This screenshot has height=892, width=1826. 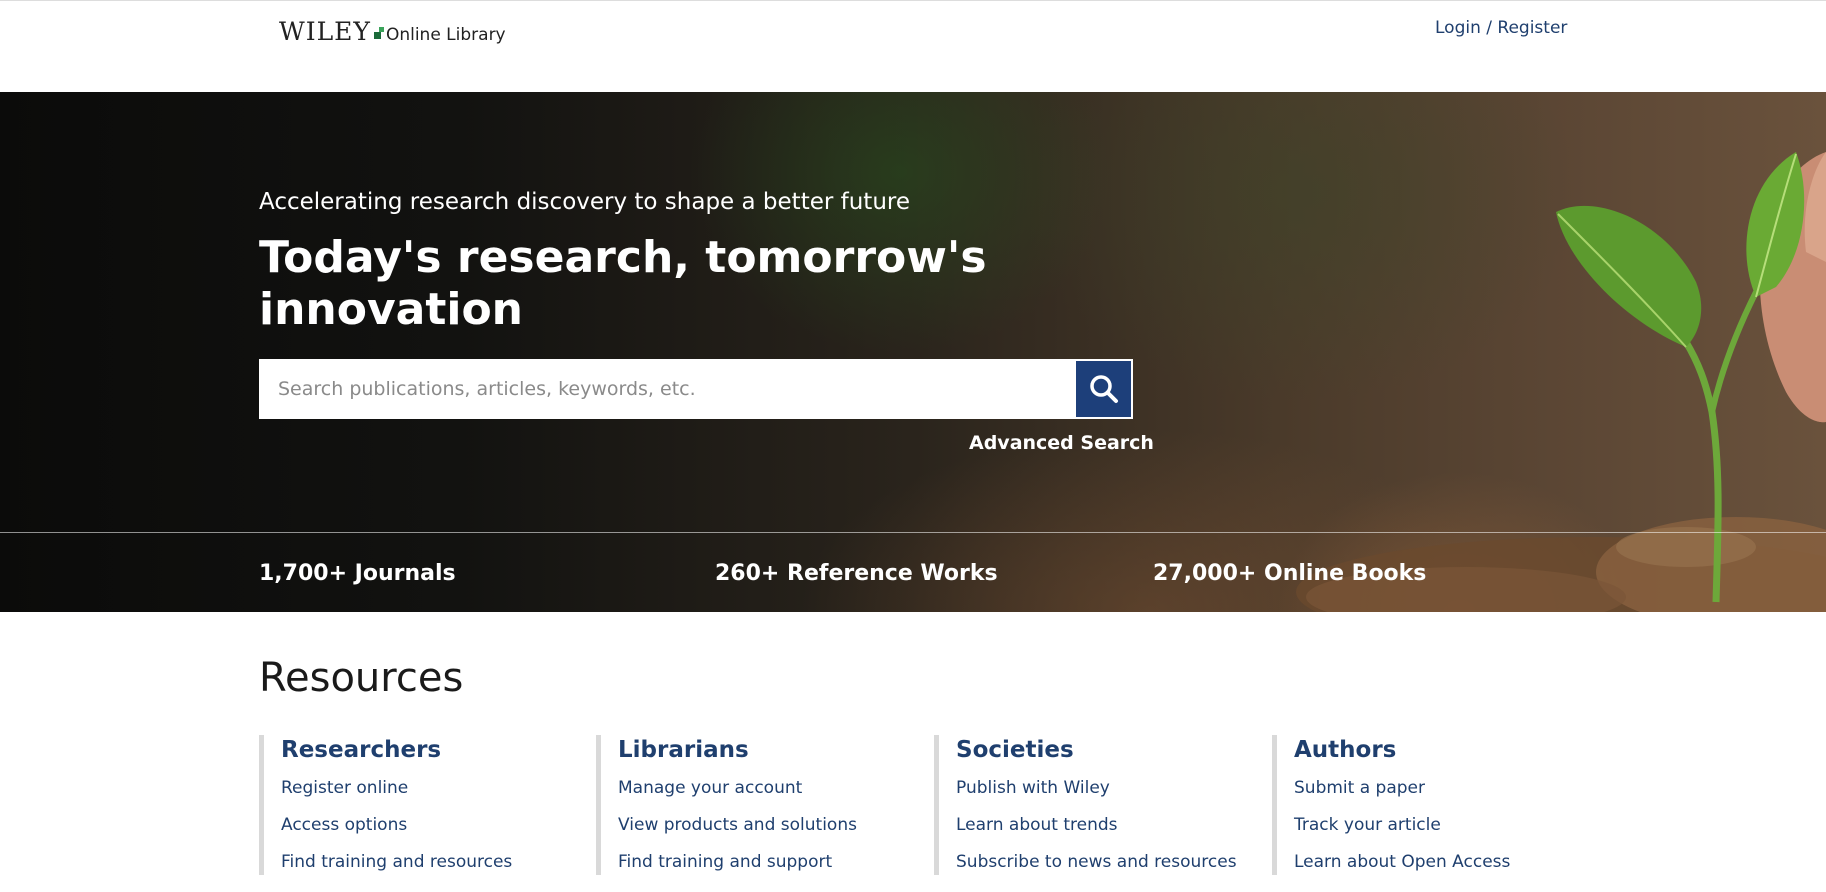 What do you see at coordinates (667, 389) in the screenshot?
I see `search-input` at bounding box center [667, 389].